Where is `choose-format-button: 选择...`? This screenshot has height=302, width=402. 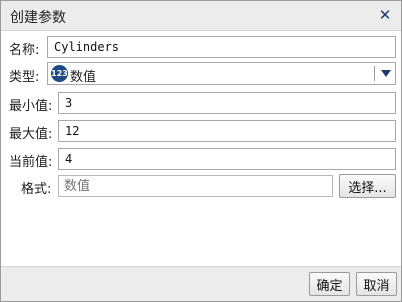
choose-format-button: 选择... is located at coordinates (367, 186).